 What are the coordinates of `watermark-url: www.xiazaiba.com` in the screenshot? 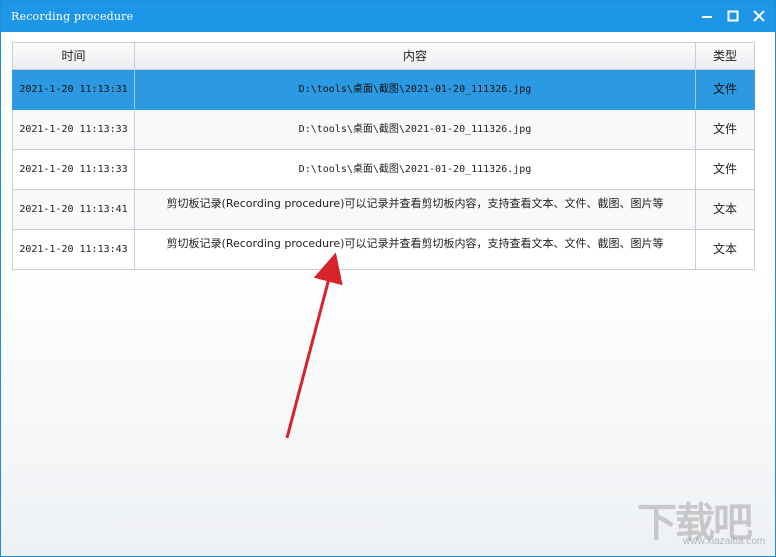 It's located at (724, 541).